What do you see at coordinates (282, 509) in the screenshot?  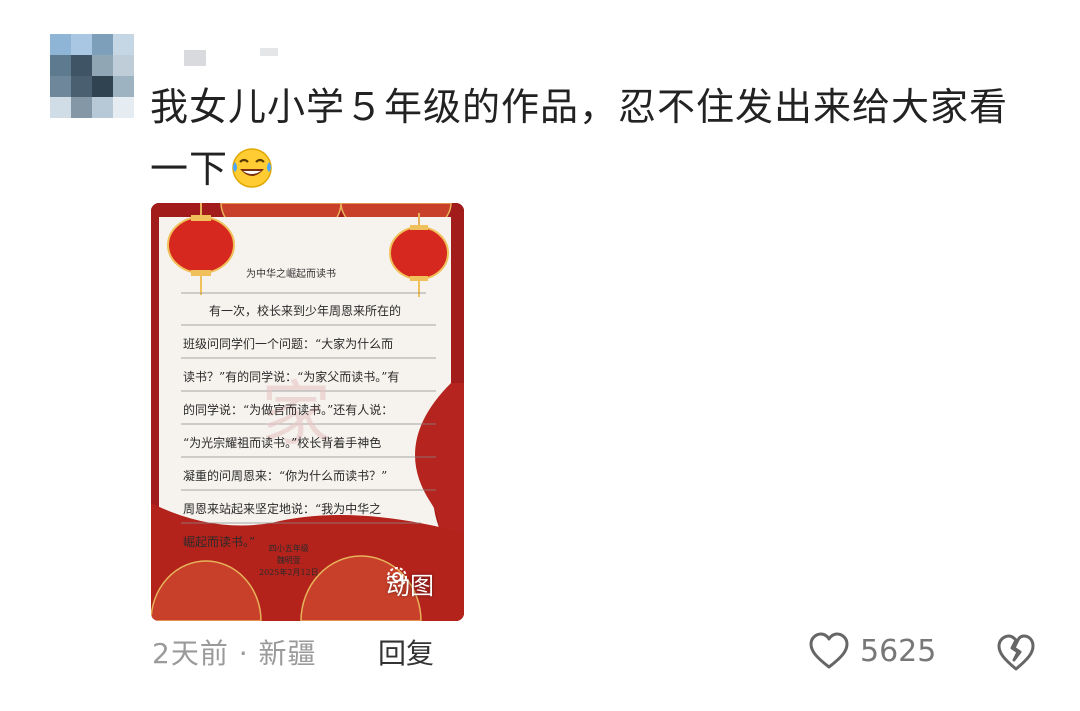 I see `essay-line: 周恩来站起来坚定地说：“我为中华之` at bounding box center [282, 509].